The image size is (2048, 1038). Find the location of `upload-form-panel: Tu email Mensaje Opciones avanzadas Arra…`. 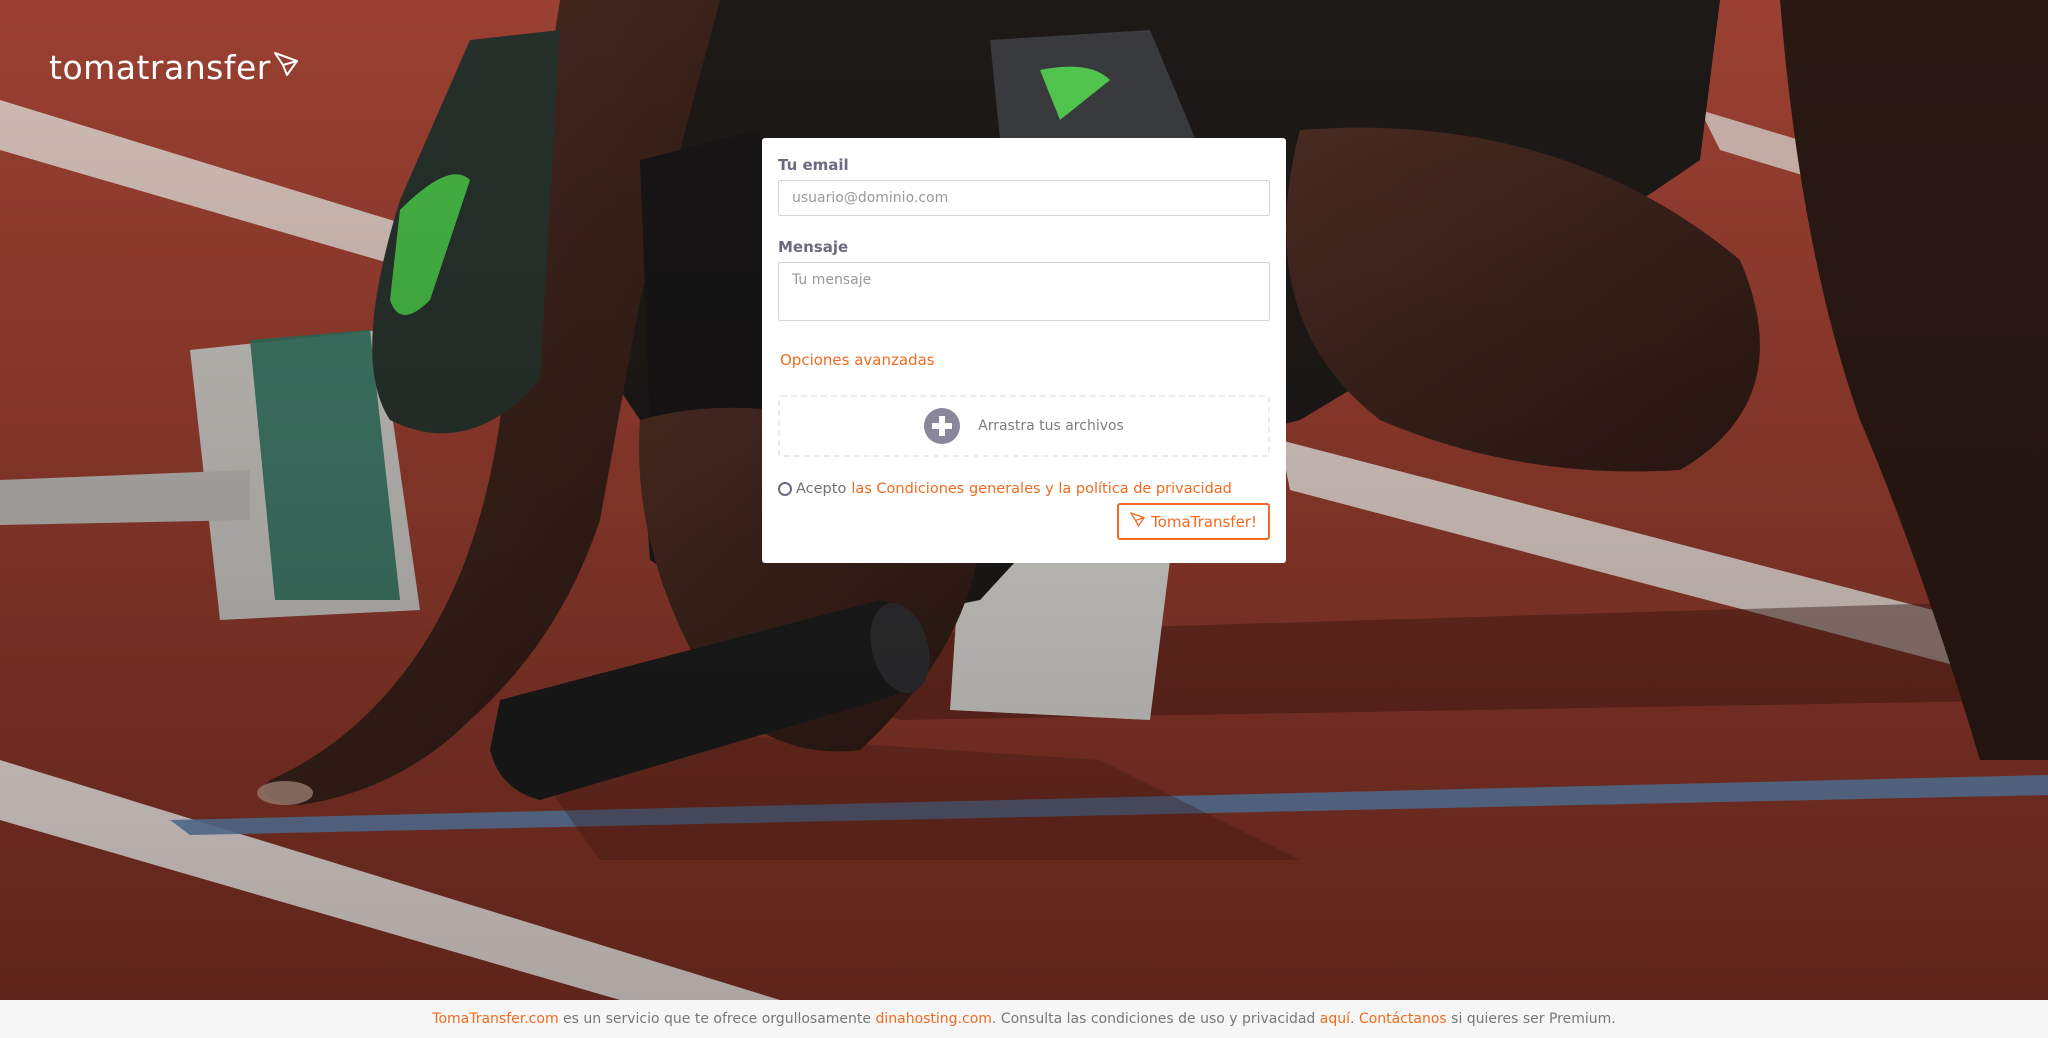

upload-form-panel: Tu email Mensaje Opciones avanzadas Arra… is located at coordinates (1024, 350).